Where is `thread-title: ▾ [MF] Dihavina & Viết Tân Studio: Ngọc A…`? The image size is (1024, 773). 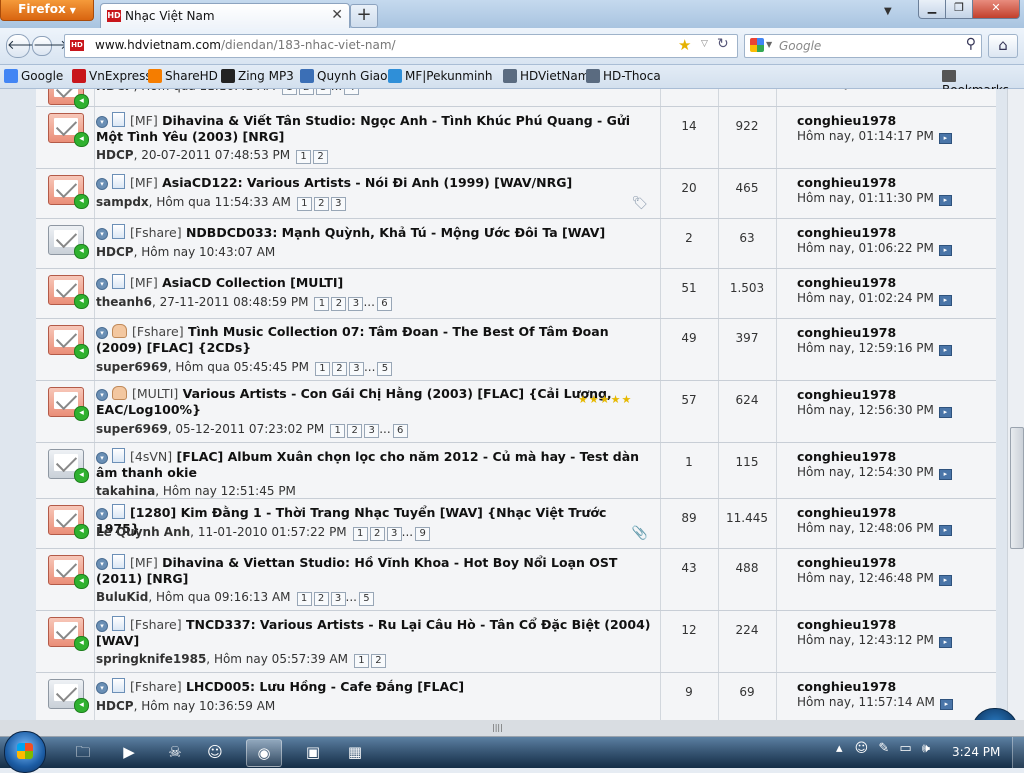
thread-title: ▾ [MF] Dihavina & Viết Tân Studio: Ngọc A… is located at coordinates (373, 128).